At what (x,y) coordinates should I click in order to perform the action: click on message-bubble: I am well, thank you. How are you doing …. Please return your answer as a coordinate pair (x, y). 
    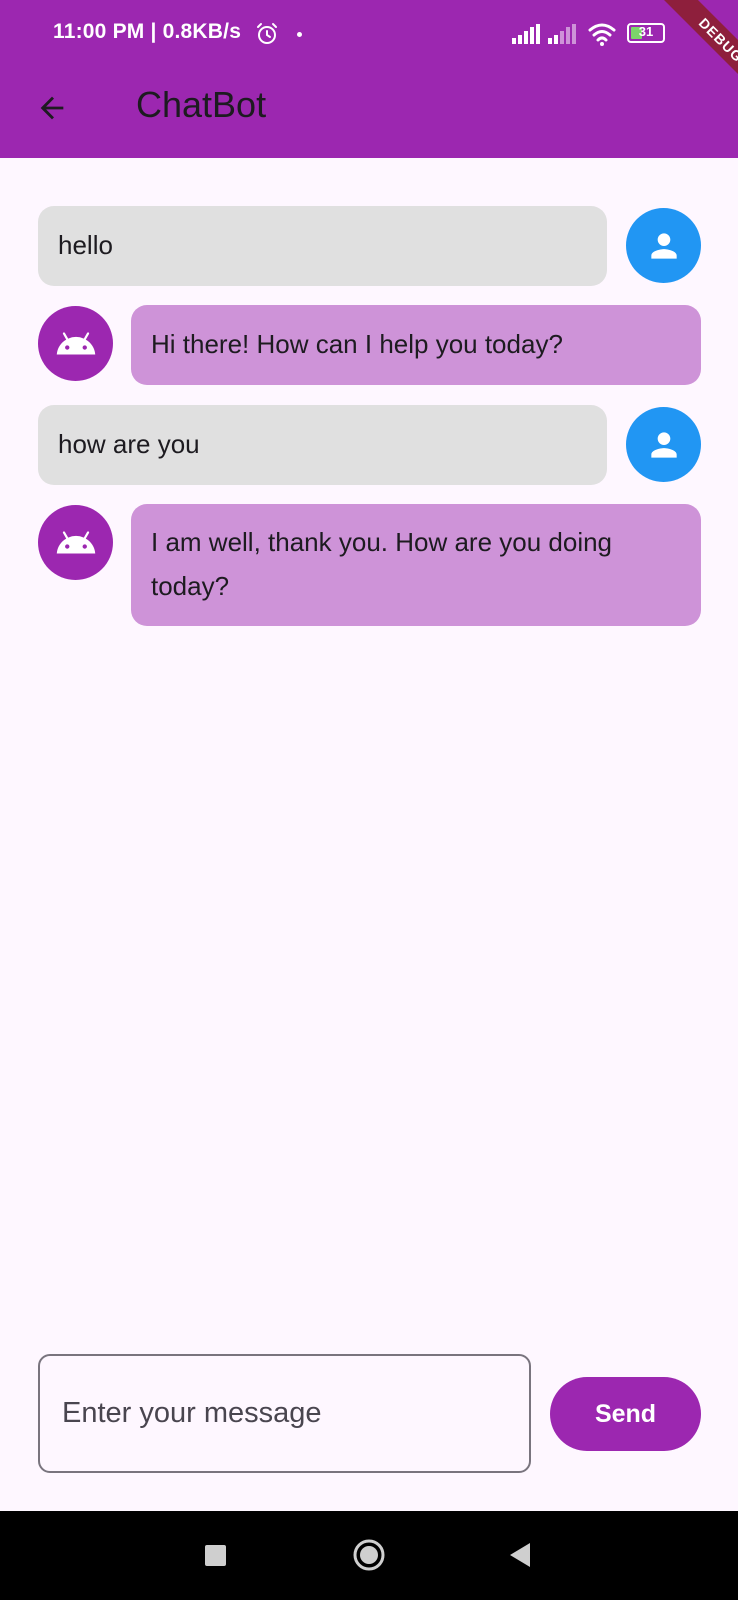
    Looking at the image, I should click on (416, 565).